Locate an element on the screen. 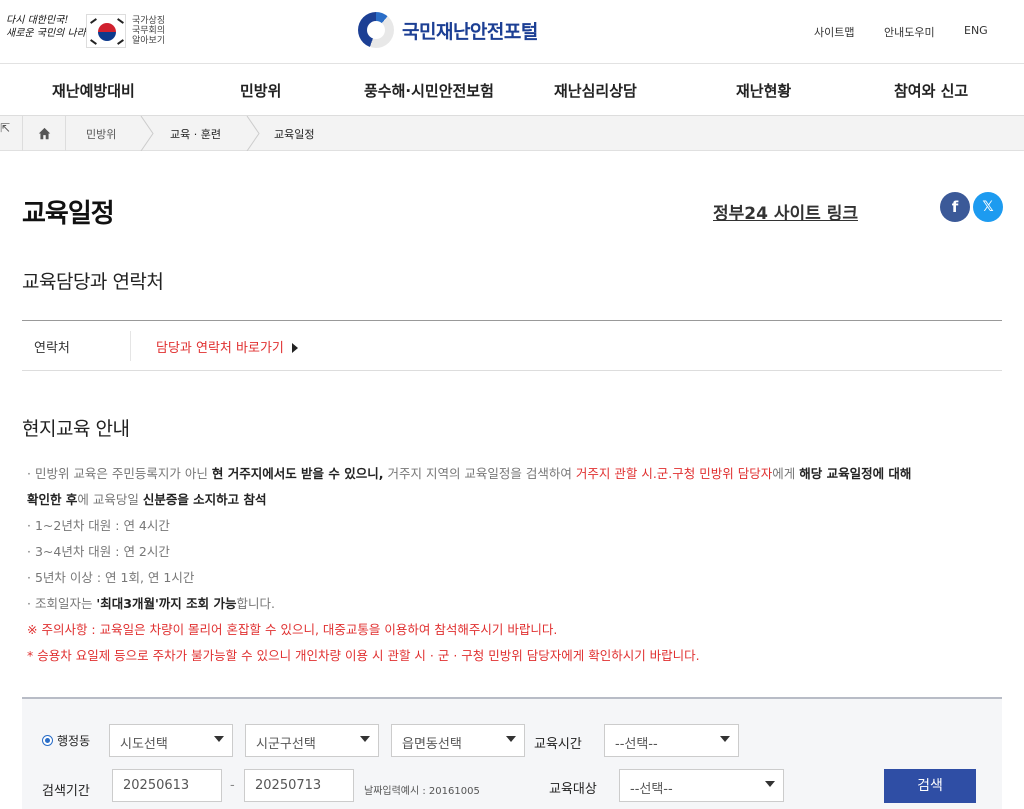 This screenshot has width=1024, height=809. symbol-text-3: 알아보기 is located at coordinates (149, 41).